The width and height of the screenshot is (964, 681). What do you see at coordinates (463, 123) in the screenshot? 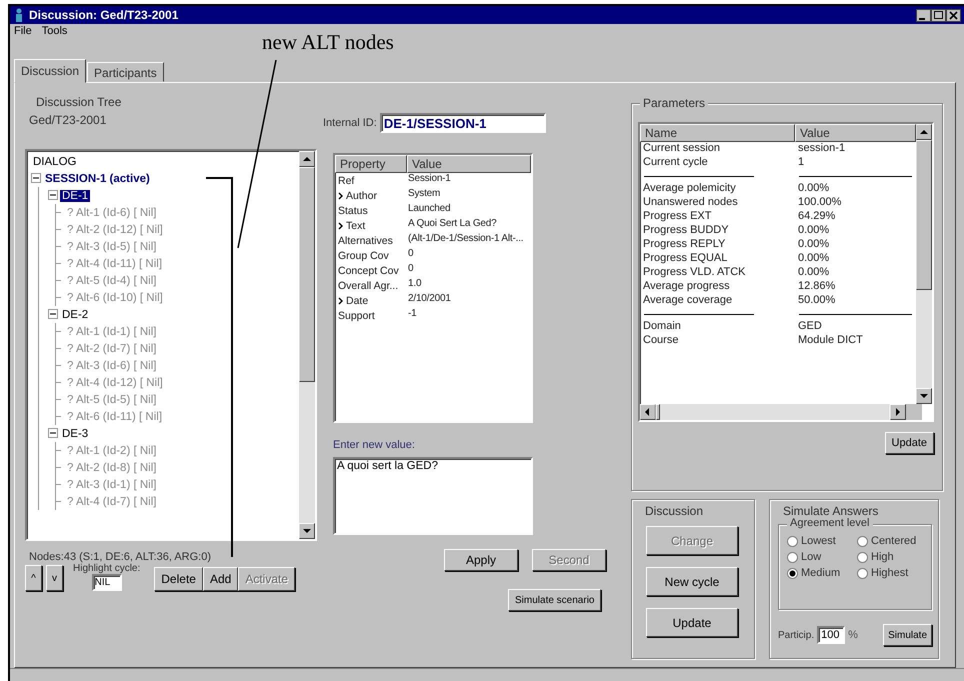
I see `id-field: DE-1/SESSION-1` at bounding box center [463, 123].